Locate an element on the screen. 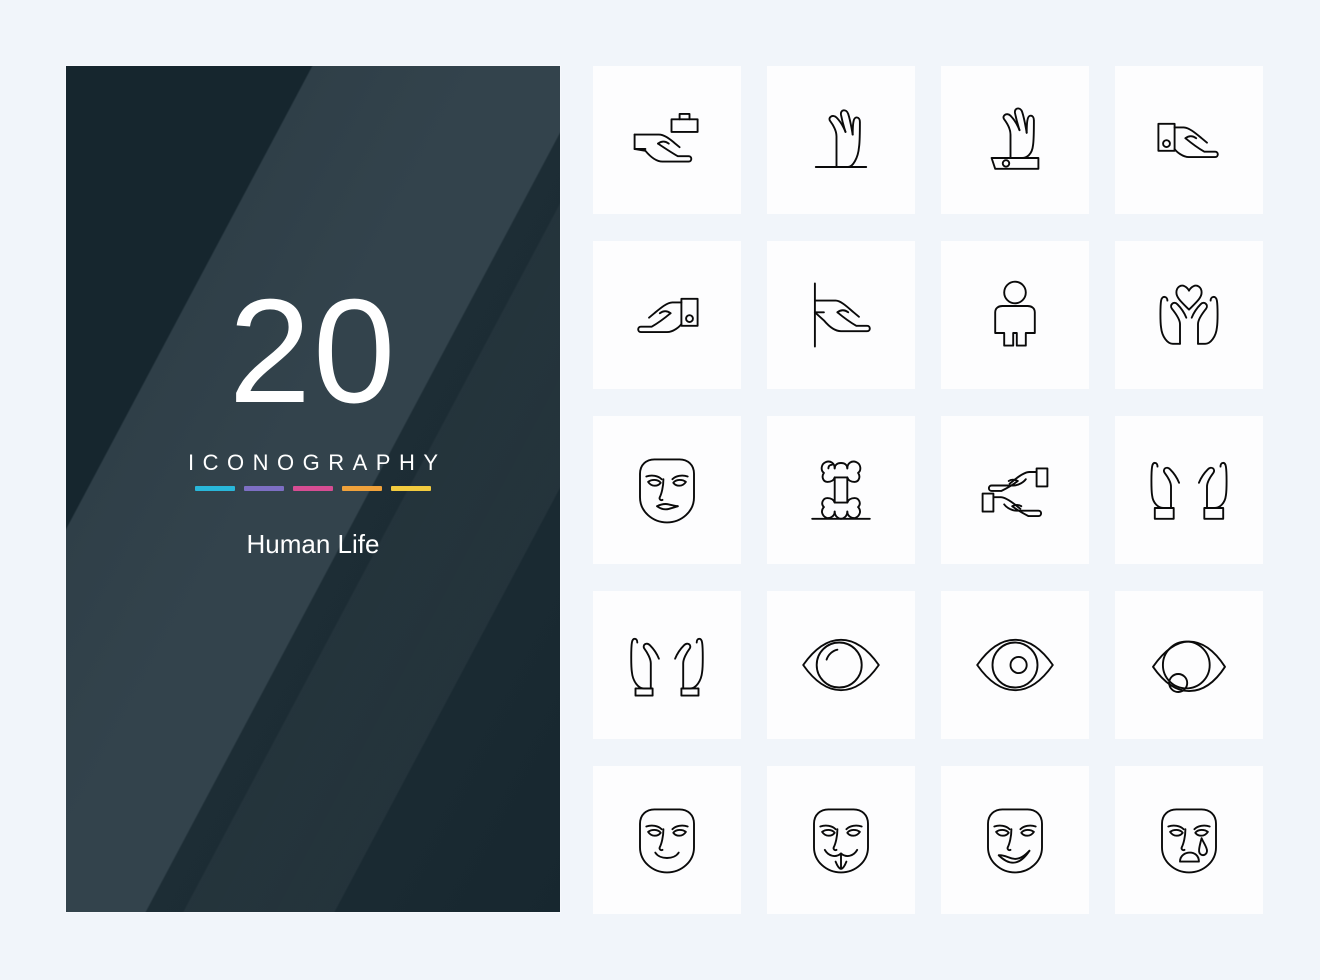  icon-tile-open-hand-right-with-cuff is located at coordinates (1189, 140).